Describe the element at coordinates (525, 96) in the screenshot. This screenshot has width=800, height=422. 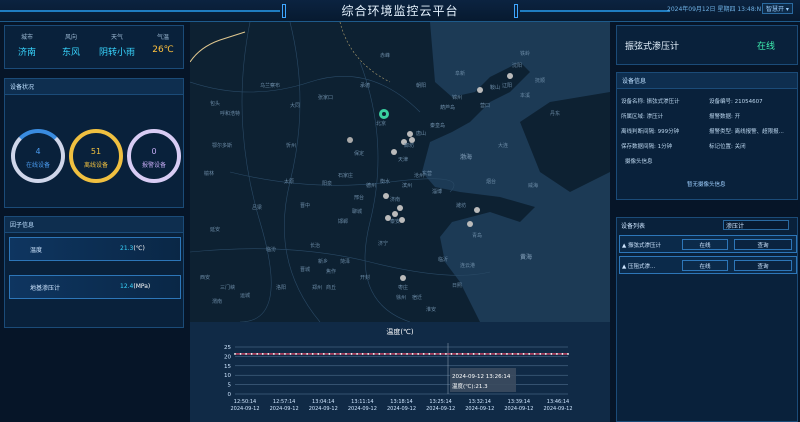
I see `city-label: 本溪` at that location.